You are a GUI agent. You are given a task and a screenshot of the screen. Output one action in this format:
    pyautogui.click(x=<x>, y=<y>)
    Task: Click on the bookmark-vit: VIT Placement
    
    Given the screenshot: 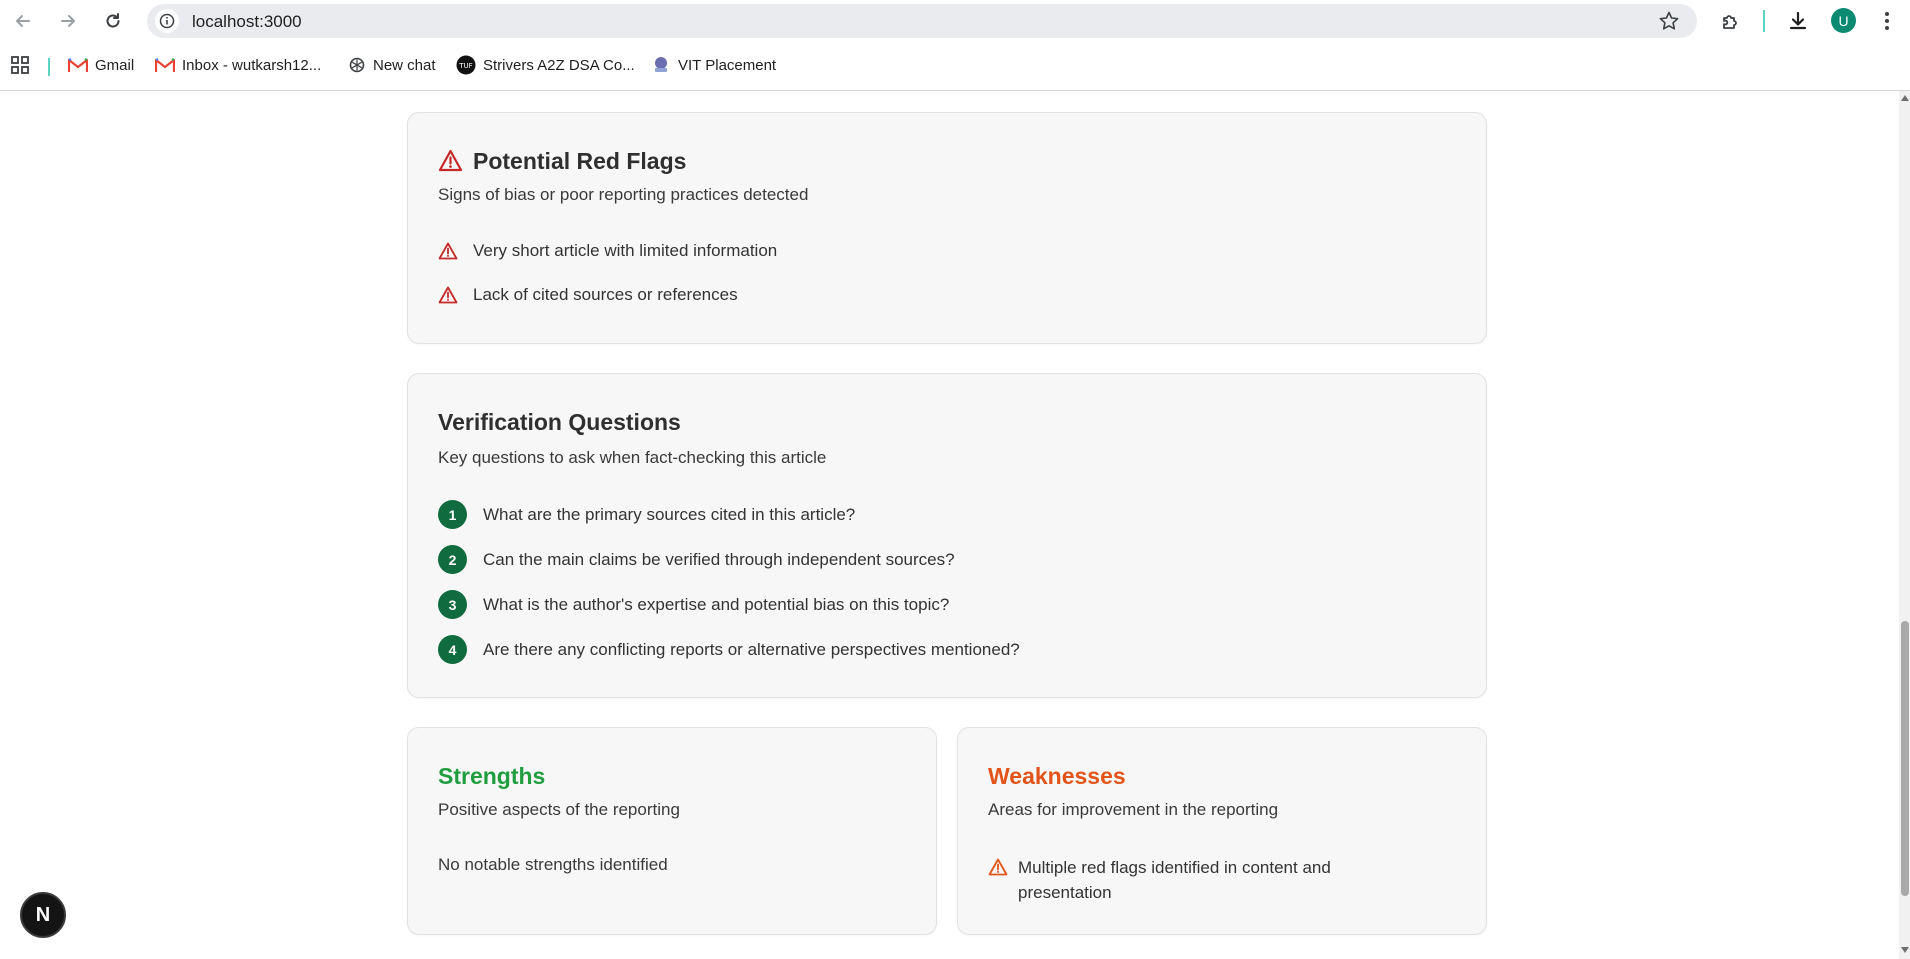 What is the action you would take?
    pyautogui.click(x=713, y=65)
    